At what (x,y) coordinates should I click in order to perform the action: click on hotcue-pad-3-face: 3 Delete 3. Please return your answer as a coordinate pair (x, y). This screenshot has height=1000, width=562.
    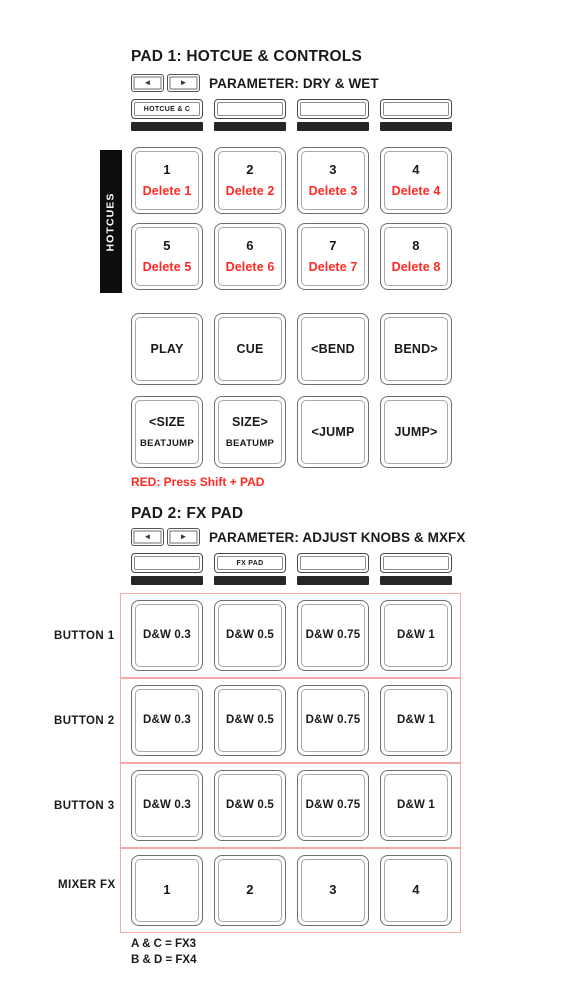
    Looking at the image, I should click on (333, 180).